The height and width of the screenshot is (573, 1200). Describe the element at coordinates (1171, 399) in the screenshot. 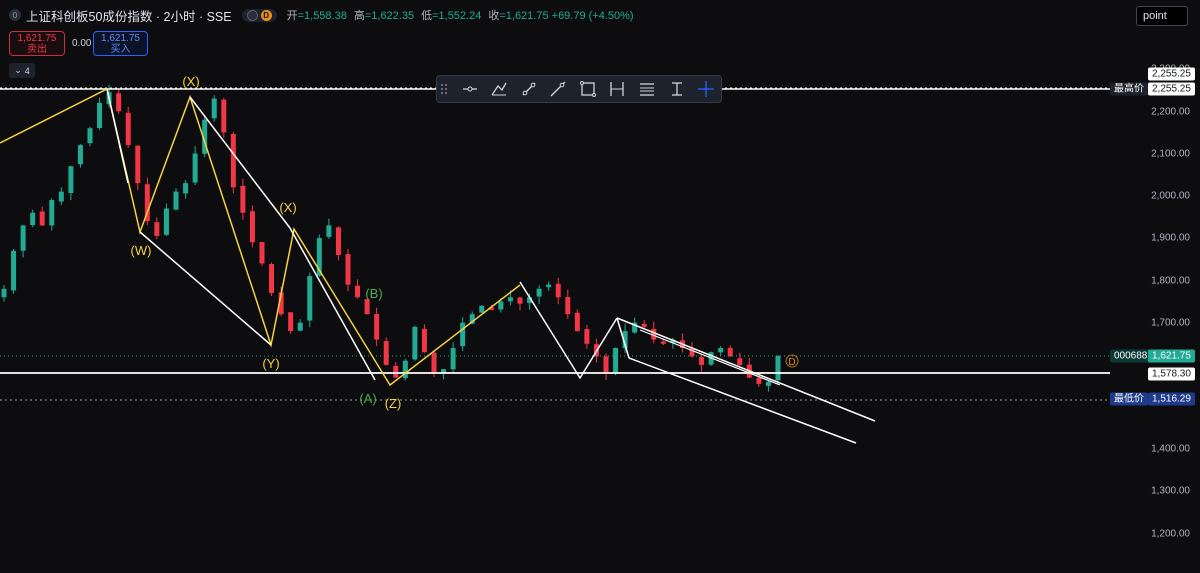

I see `lowest-price-tag: 1,516.29` at that location.